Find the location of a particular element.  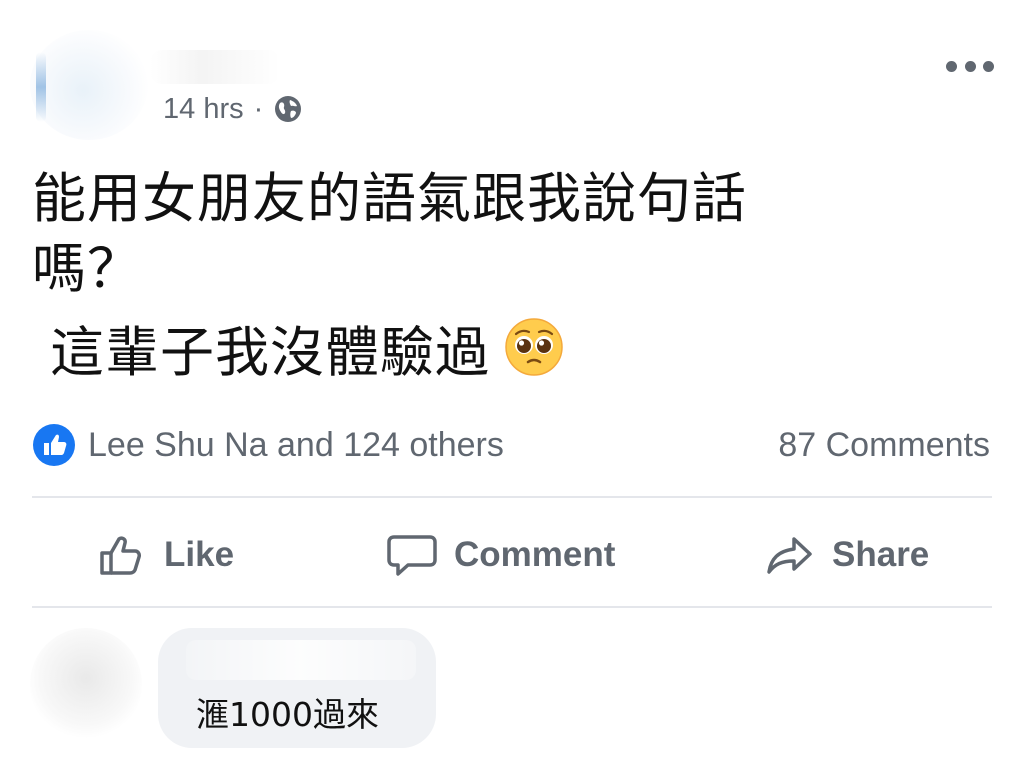

like-label: Like is located at coordinates (199, 554).